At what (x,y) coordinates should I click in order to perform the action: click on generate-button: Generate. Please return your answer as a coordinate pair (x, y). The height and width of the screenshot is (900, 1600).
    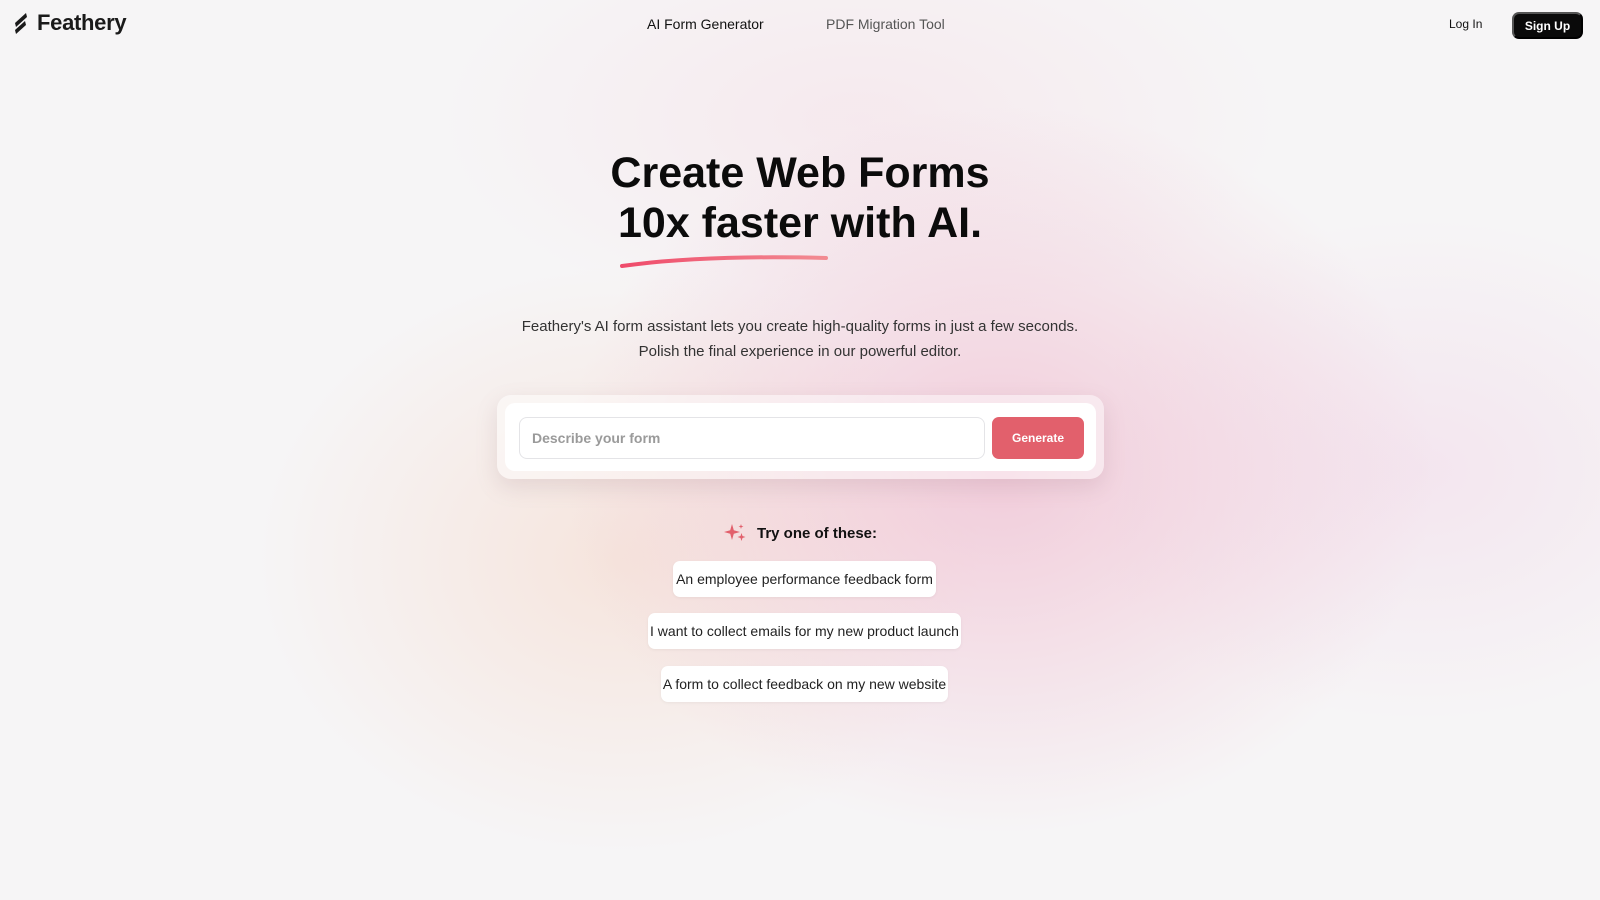
    Looking at the image, I should click on (1038, 438).